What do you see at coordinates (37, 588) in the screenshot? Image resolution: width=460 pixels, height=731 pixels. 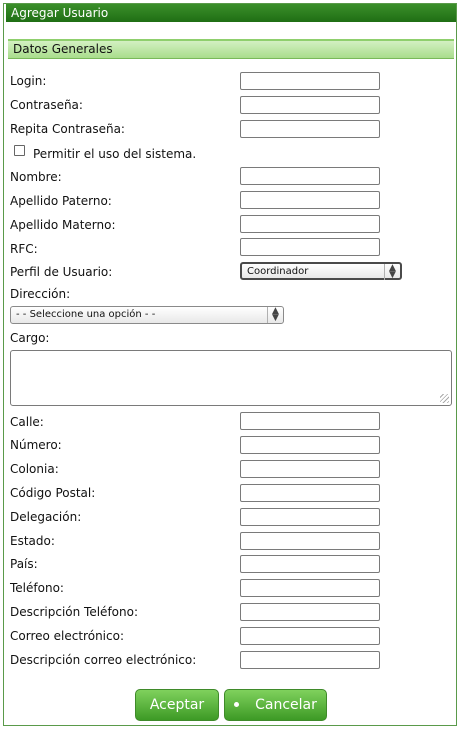 I see `telefono-label: Teléfono:` at bounding box center [37, 588].